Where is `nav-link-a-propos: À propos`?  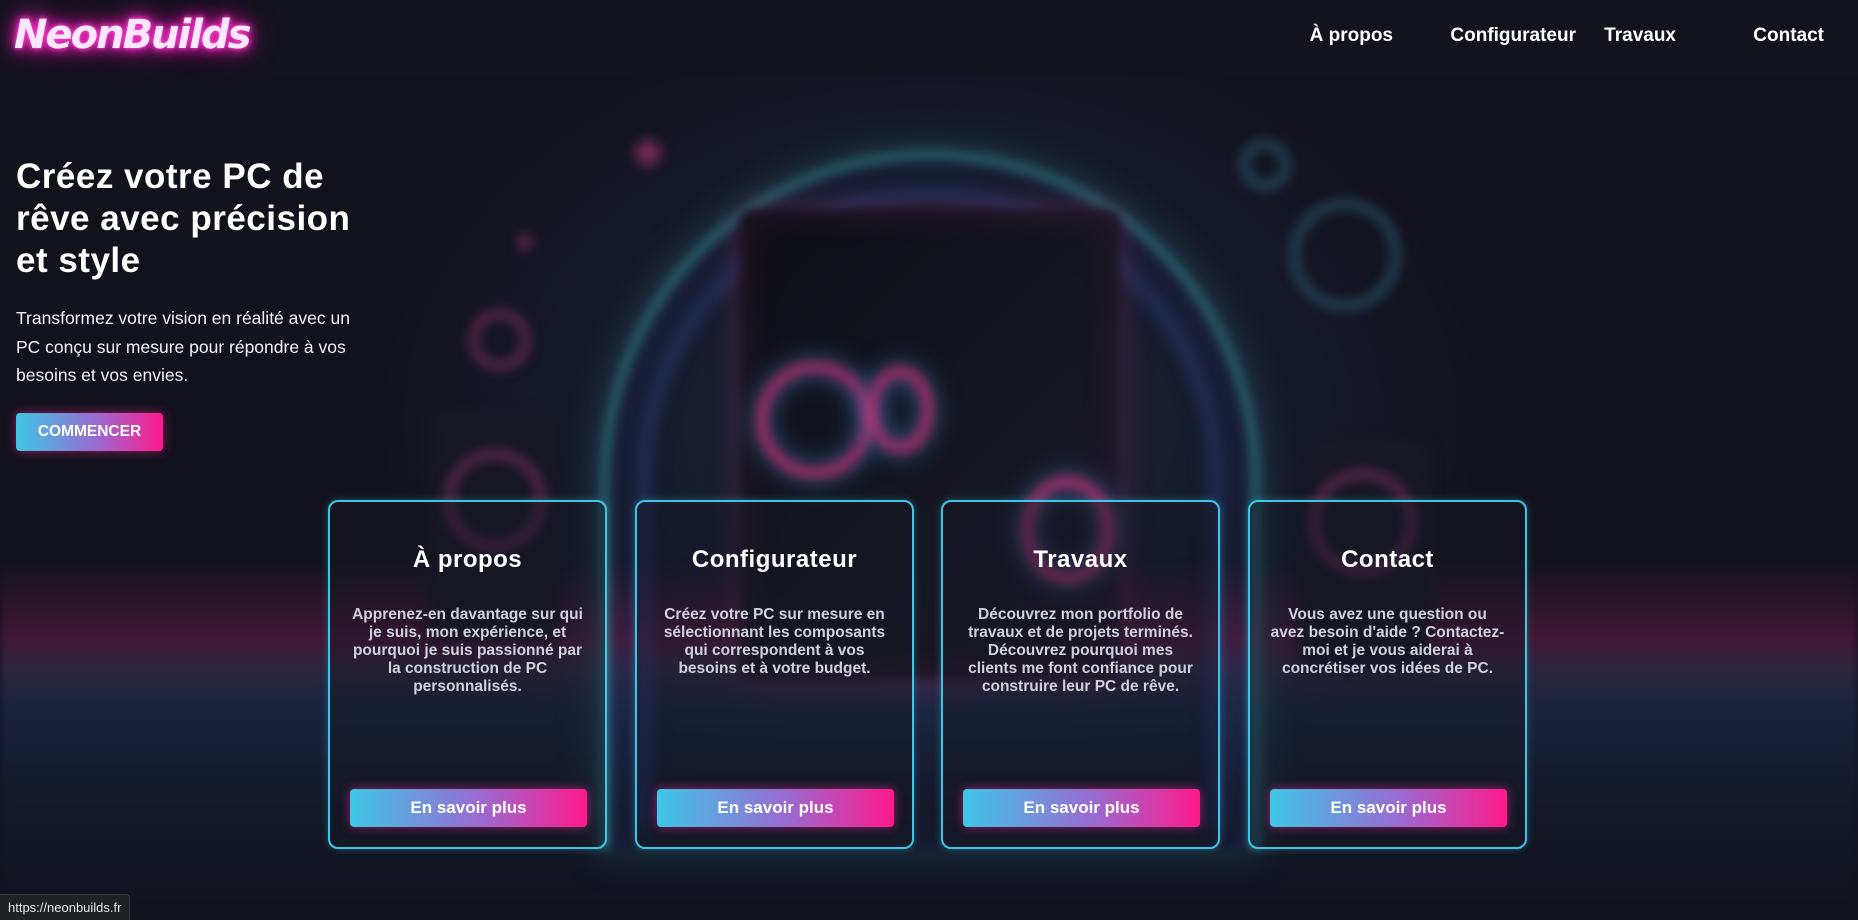 nav-link-a-propos: À propos is located at coordinates (1351, 36).